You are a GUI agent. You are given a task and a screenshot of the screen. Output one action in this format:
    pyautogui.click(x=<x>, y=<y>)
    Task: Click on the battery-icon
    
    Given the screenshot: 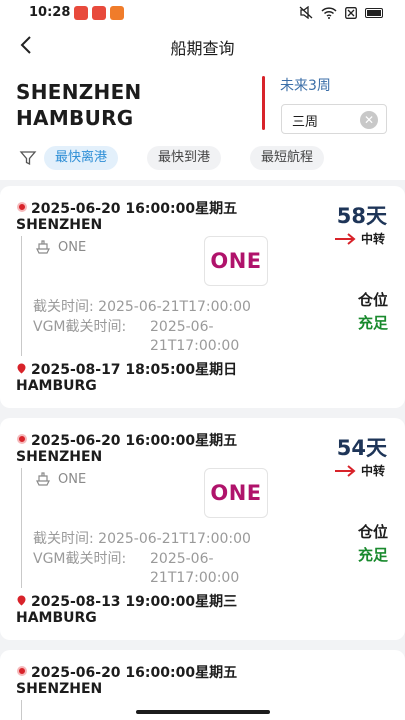 What is the action you would take?
    pyautogui.click(x=374, y=12)
    